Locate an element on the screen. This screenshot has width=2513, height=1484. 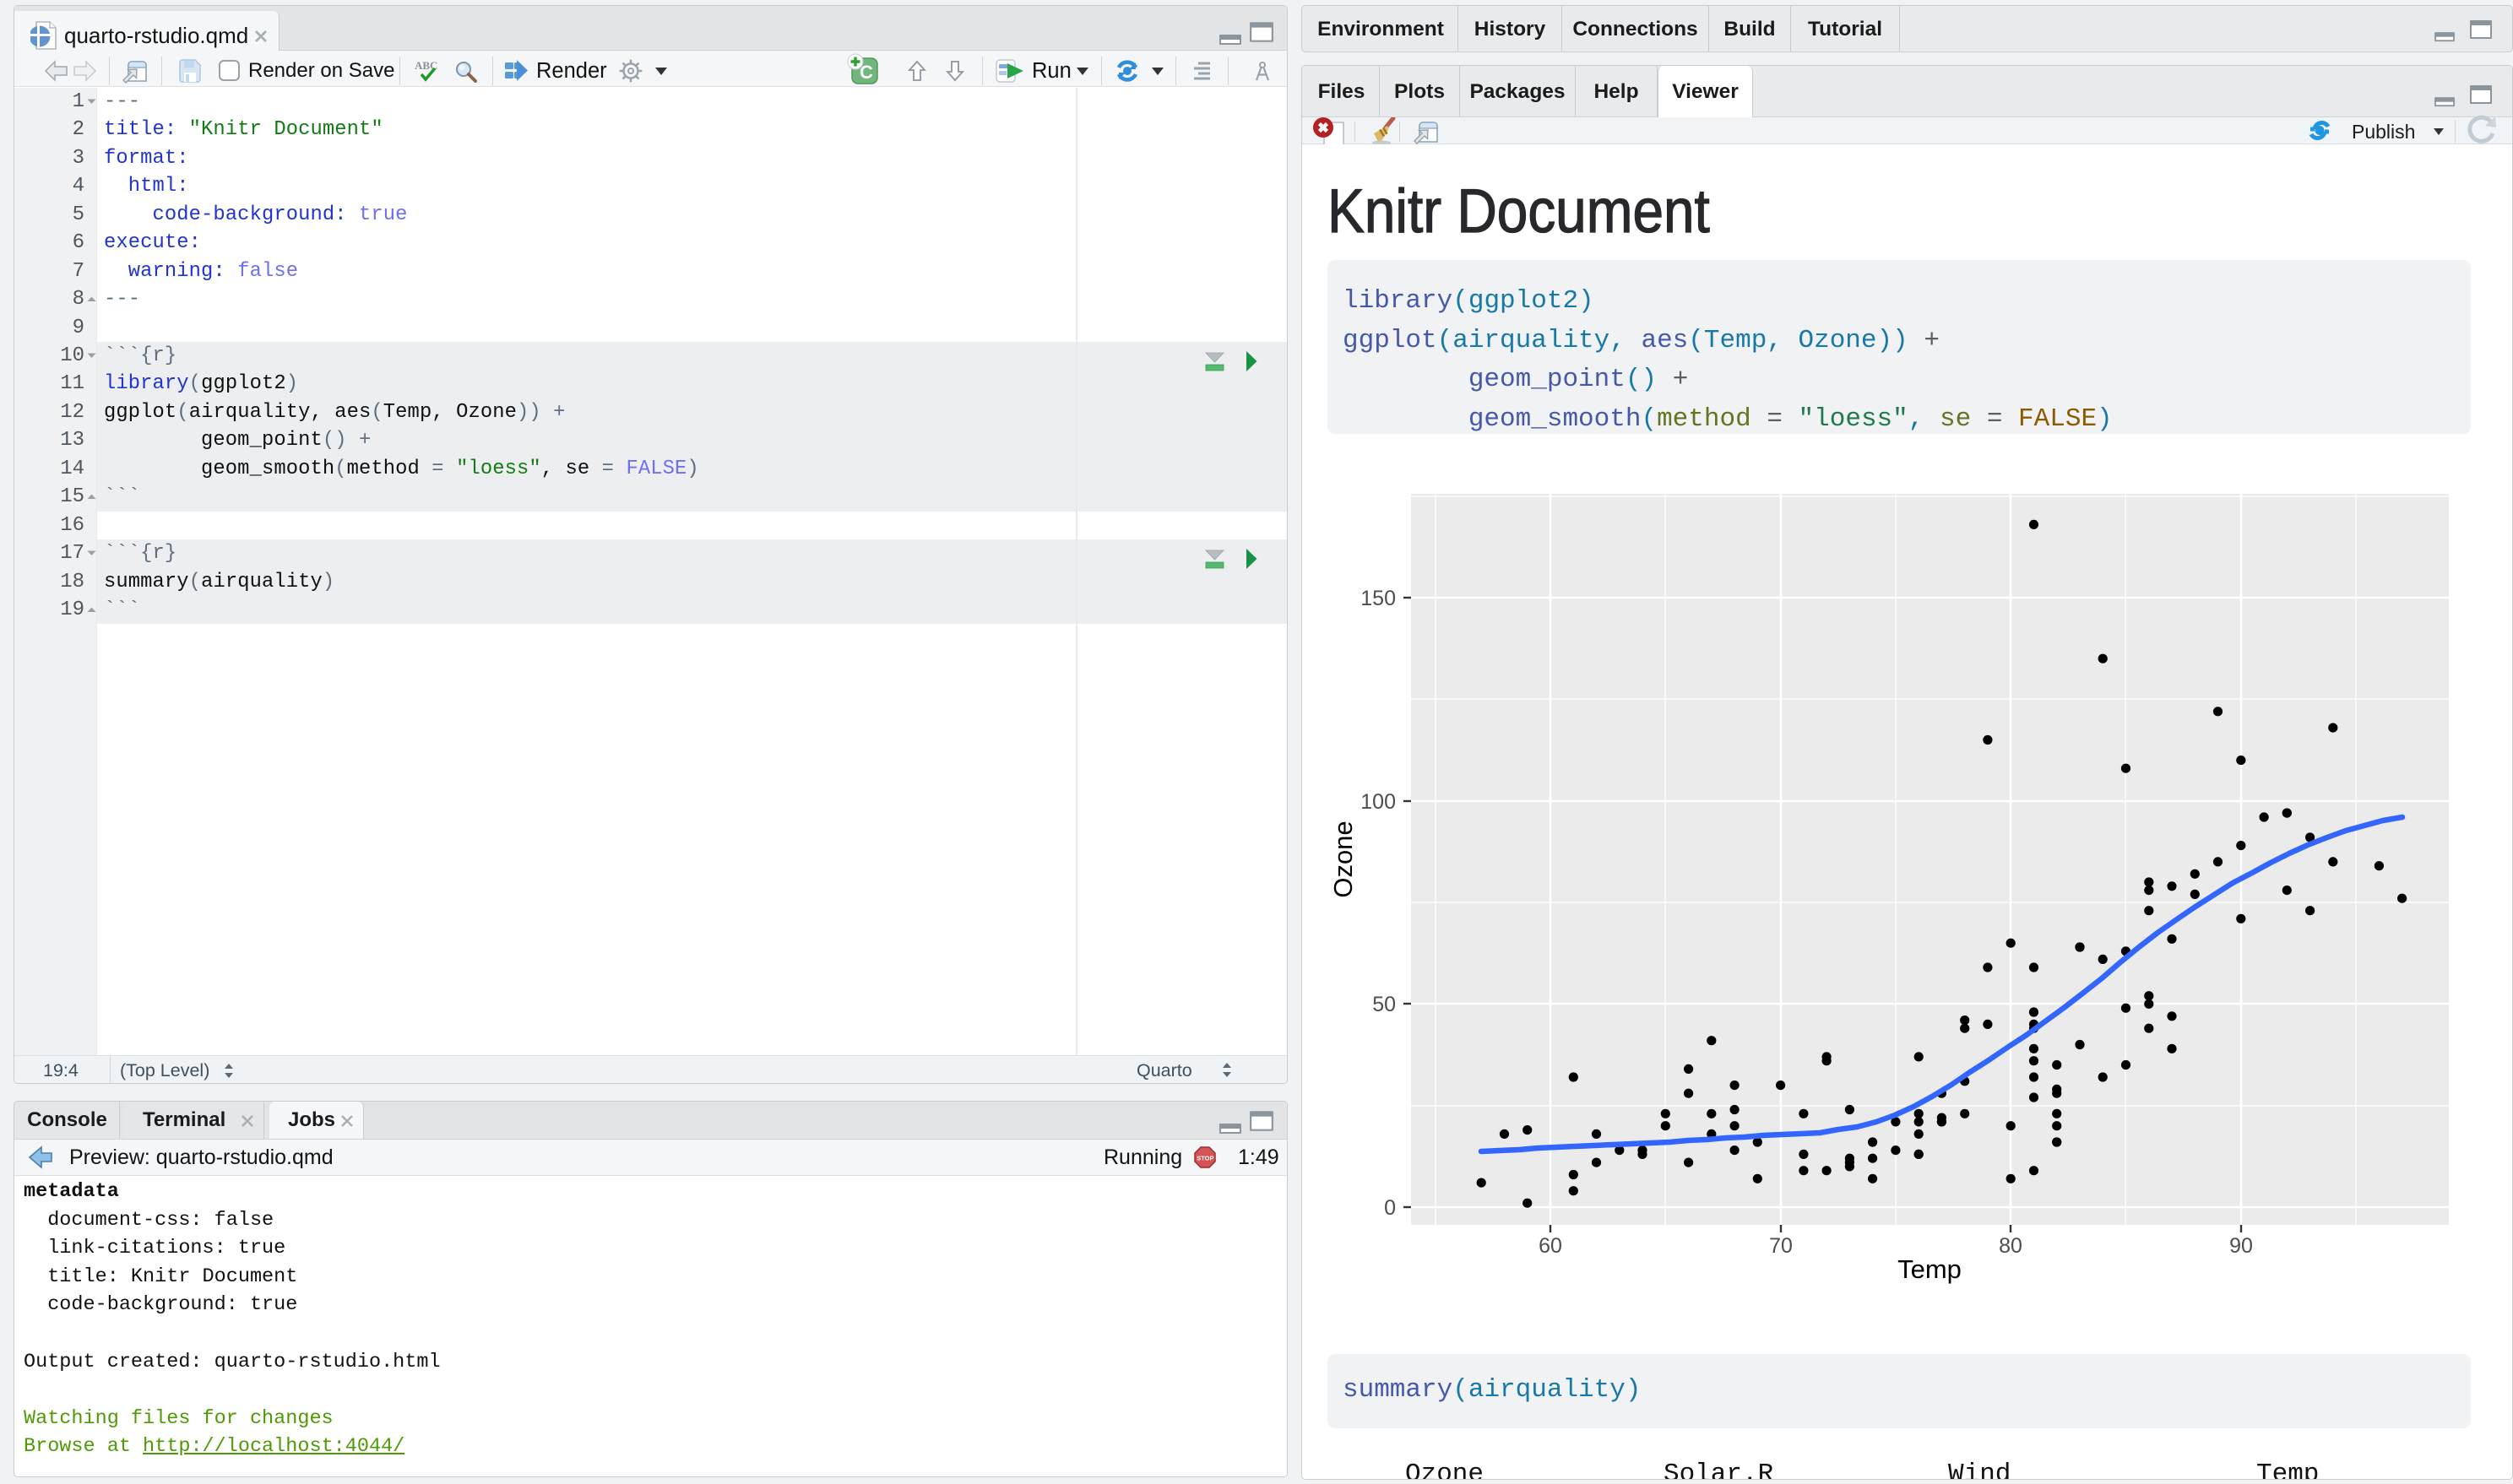
svg-text: 50 is located at coordinates (1384, 1005).